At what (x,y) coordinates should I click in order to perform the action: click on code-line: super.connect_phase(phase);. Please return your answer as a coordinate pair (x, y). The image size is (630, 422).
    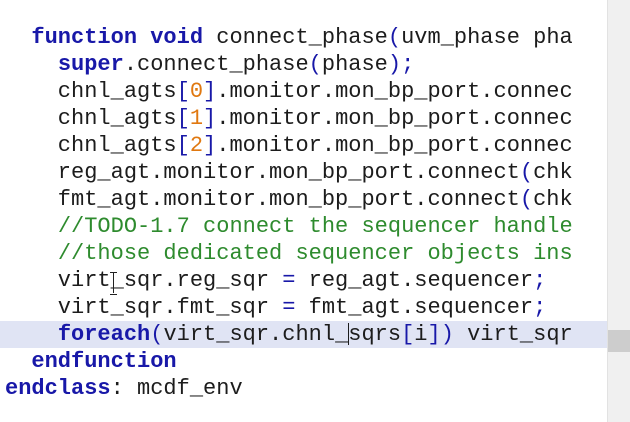
    Looking at the image, I should click on (304, 64).